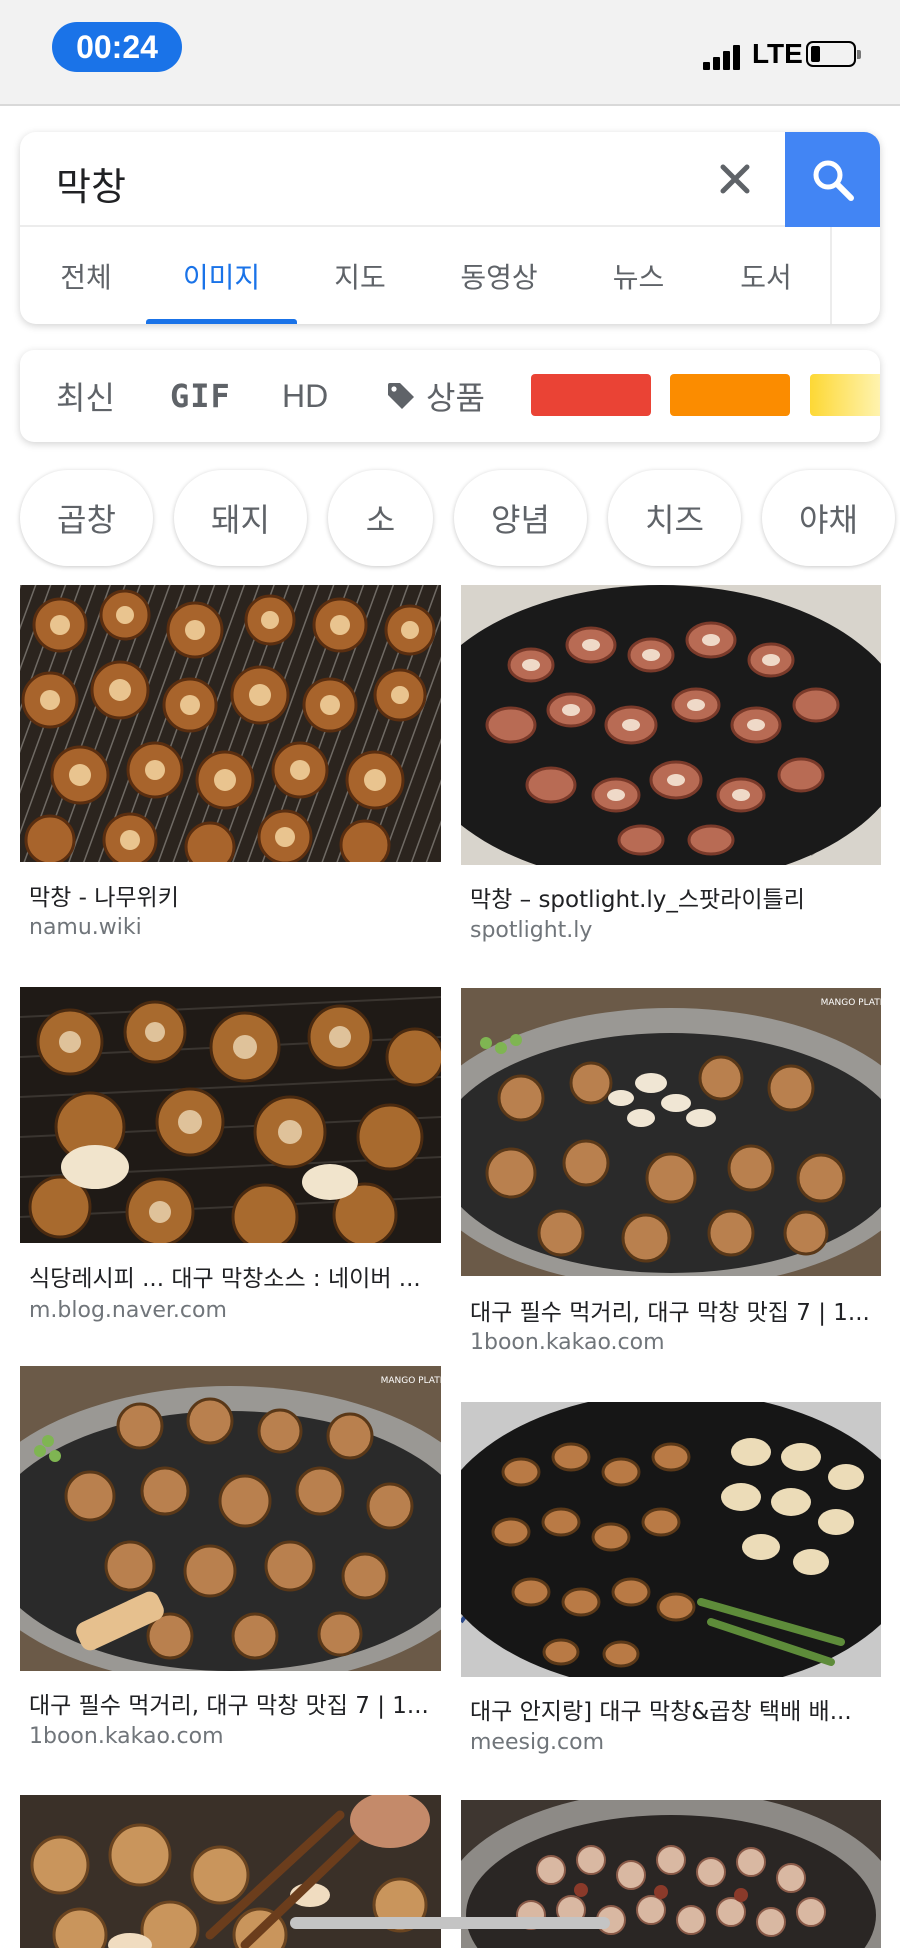 The height and width of the screenshot is (1948, 900). I want to click on search-icon, so click(833, 180).